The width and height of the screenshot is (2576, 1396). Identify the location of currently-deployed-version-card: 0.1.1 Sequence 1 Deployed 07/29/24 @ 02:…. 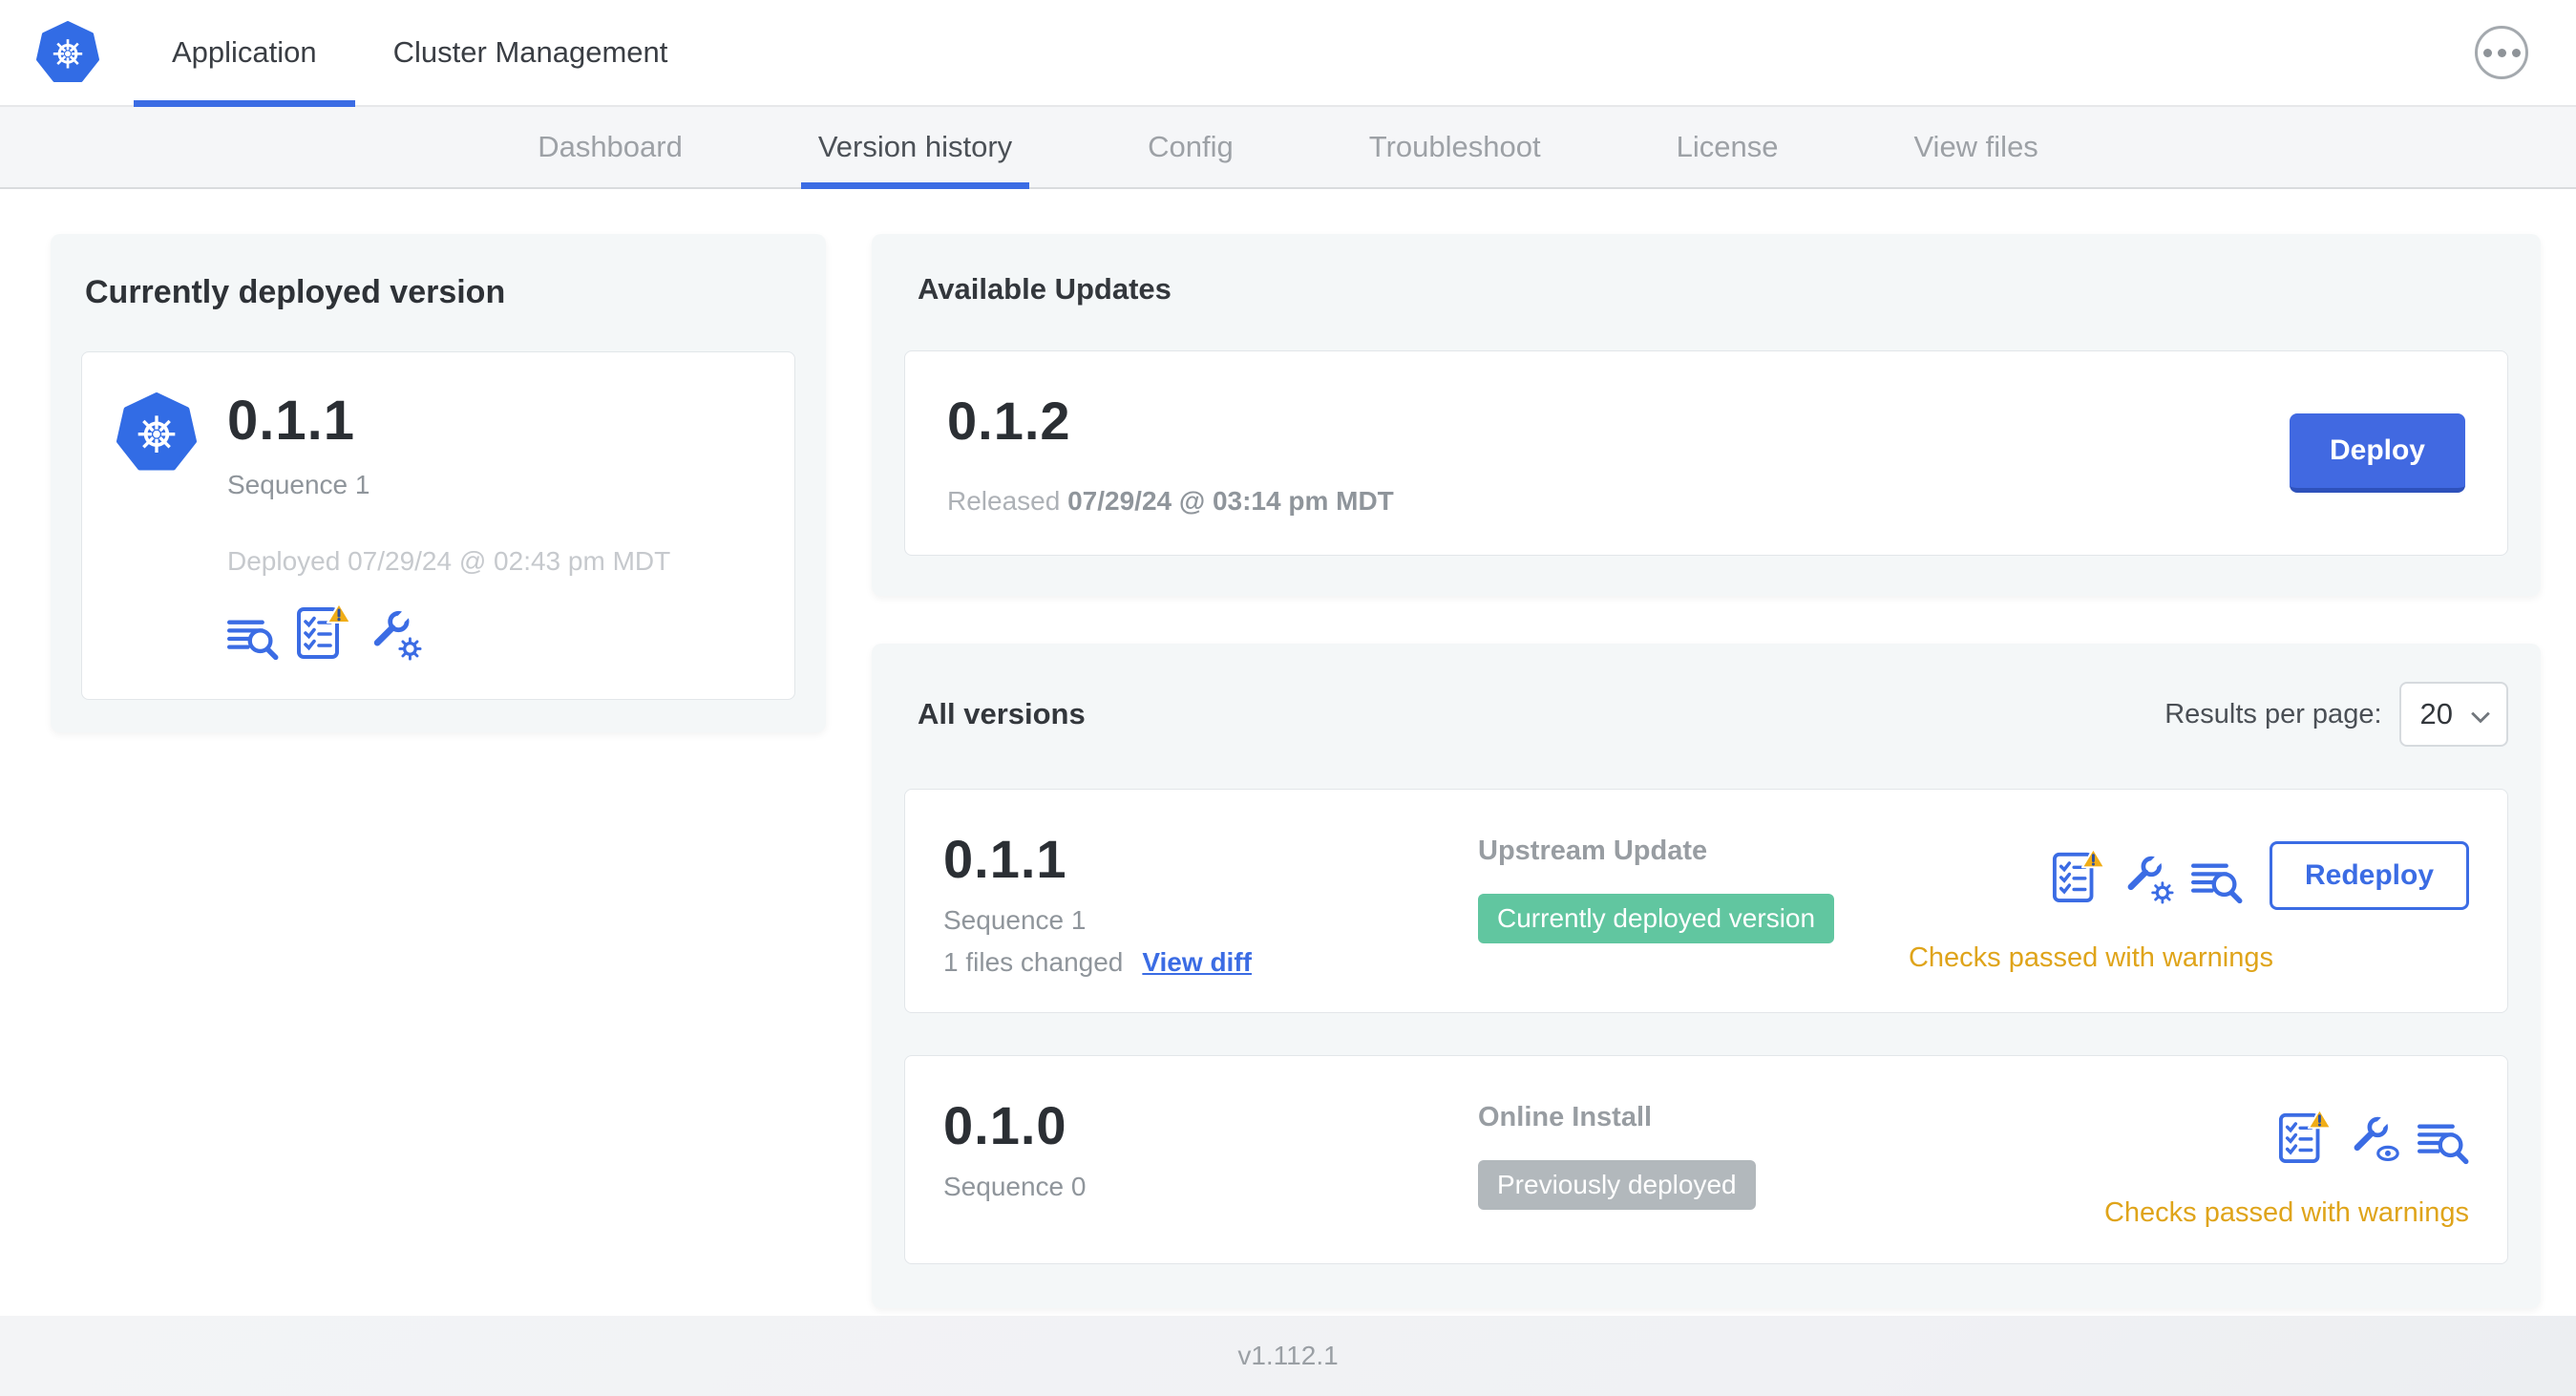
(438, 525).